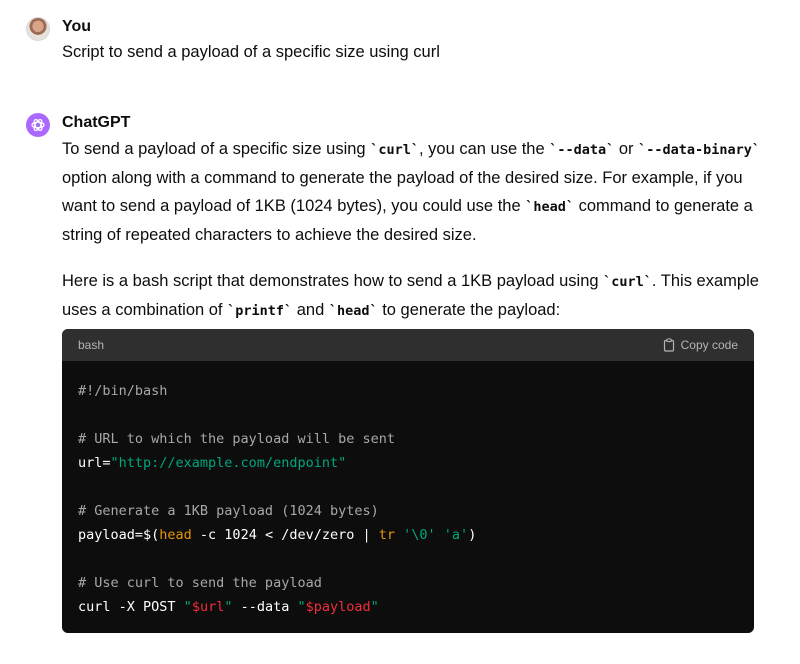 Image resolution: width=800 pixels, height=664 pixels. I want to click on code-variable: $payload, so click(338, 607).